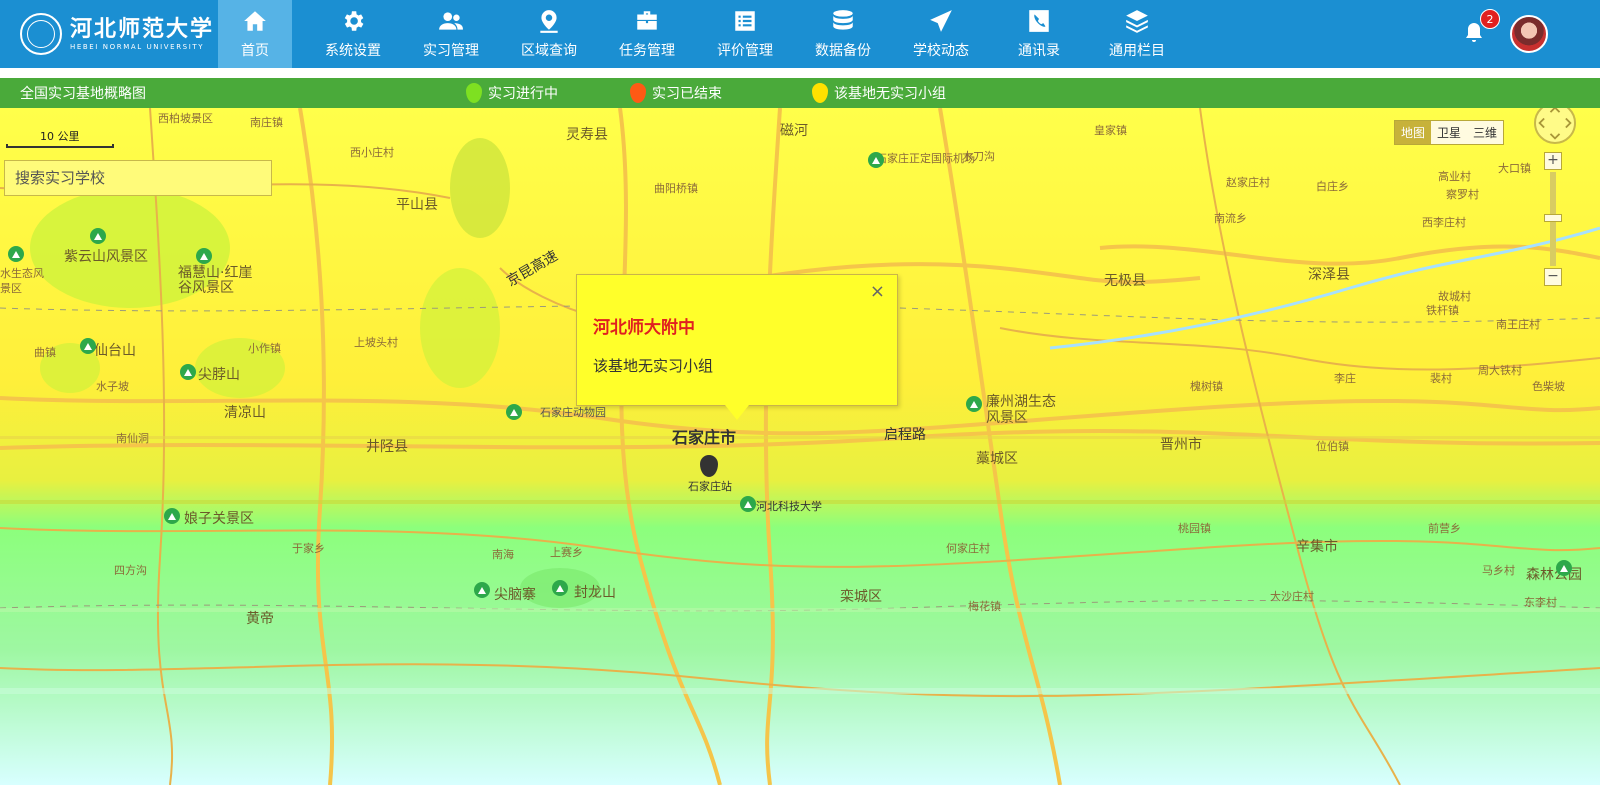  Describe the element at coordinates (142, 29) in the screenshot. I see `brand-name-cn: 河北师范大学` at that location.